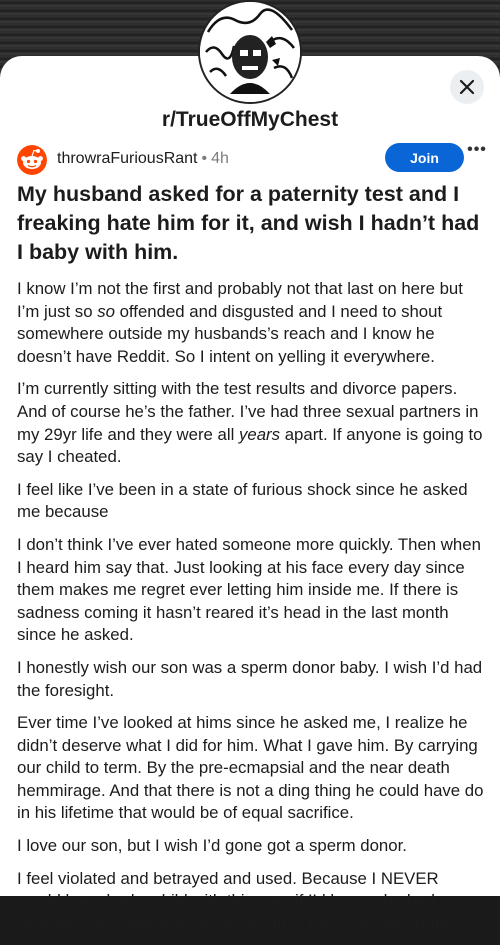 Image resolution: width=500 pixels, height=945 pixels. I want to click on post-time: 4h, so click(220, 158).